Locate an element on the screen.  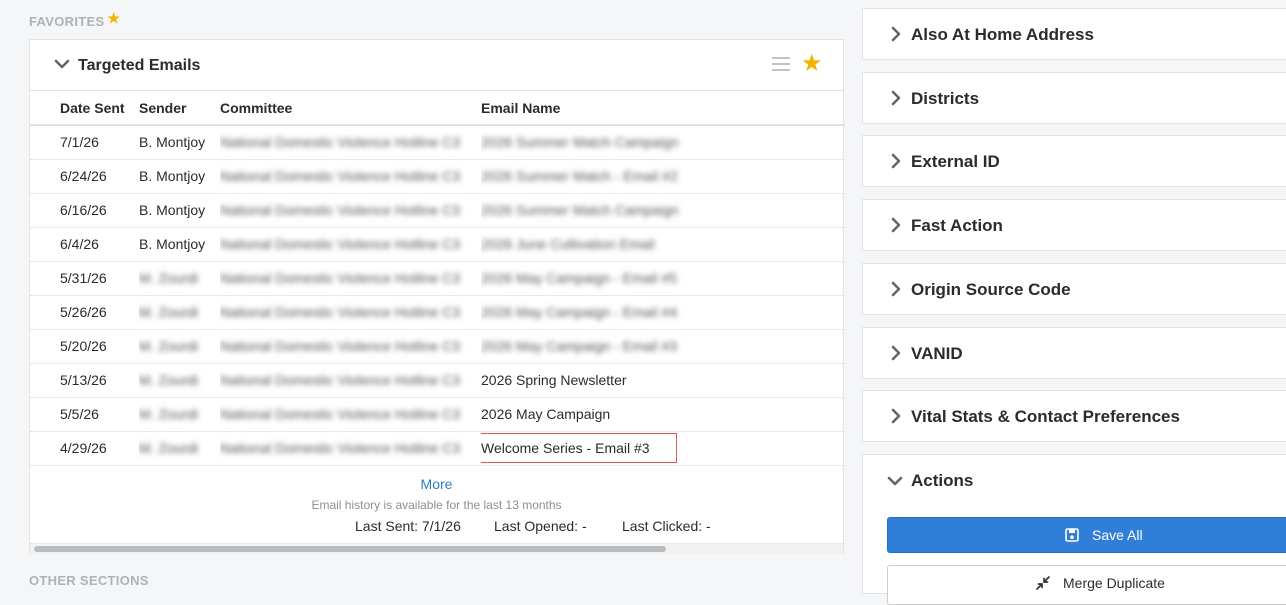
favorites-heading: FAVORITES ★ is located at coordinates (75, 20).